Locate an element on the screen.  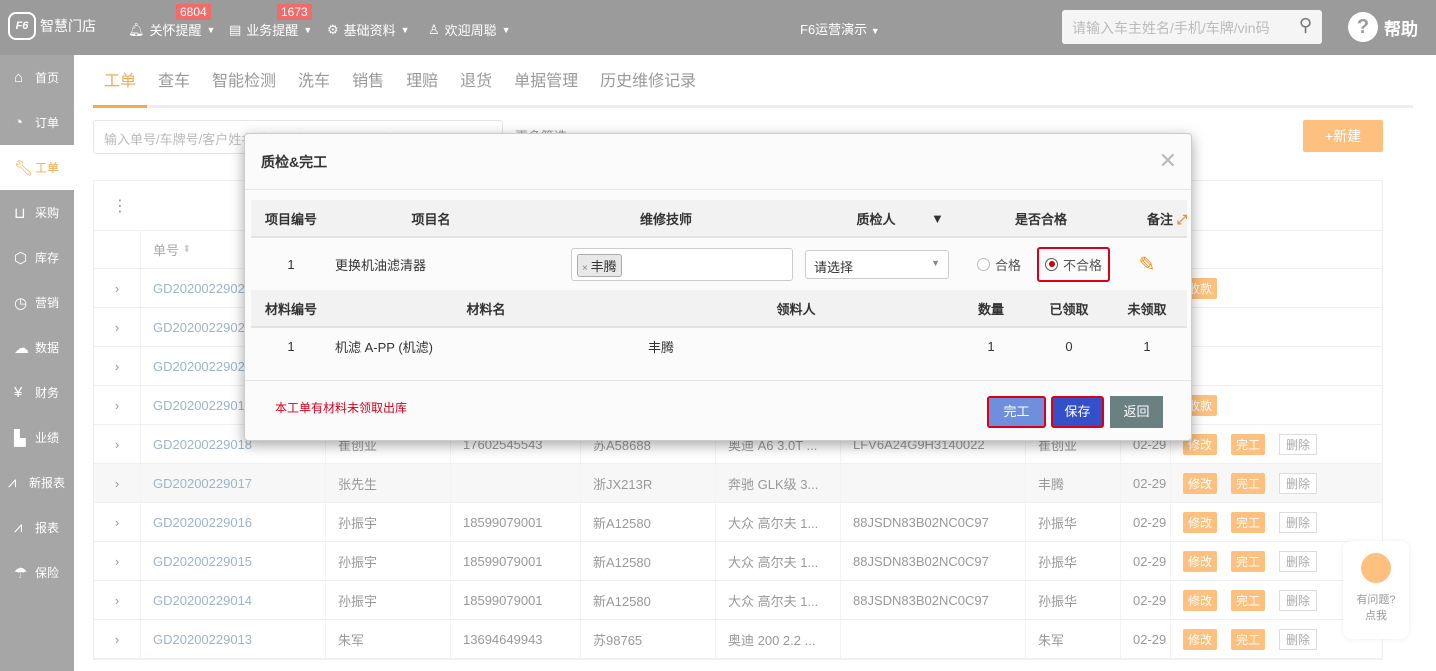
store-selector: F6运营演示 ▼ is located at coordinates (840, 28).